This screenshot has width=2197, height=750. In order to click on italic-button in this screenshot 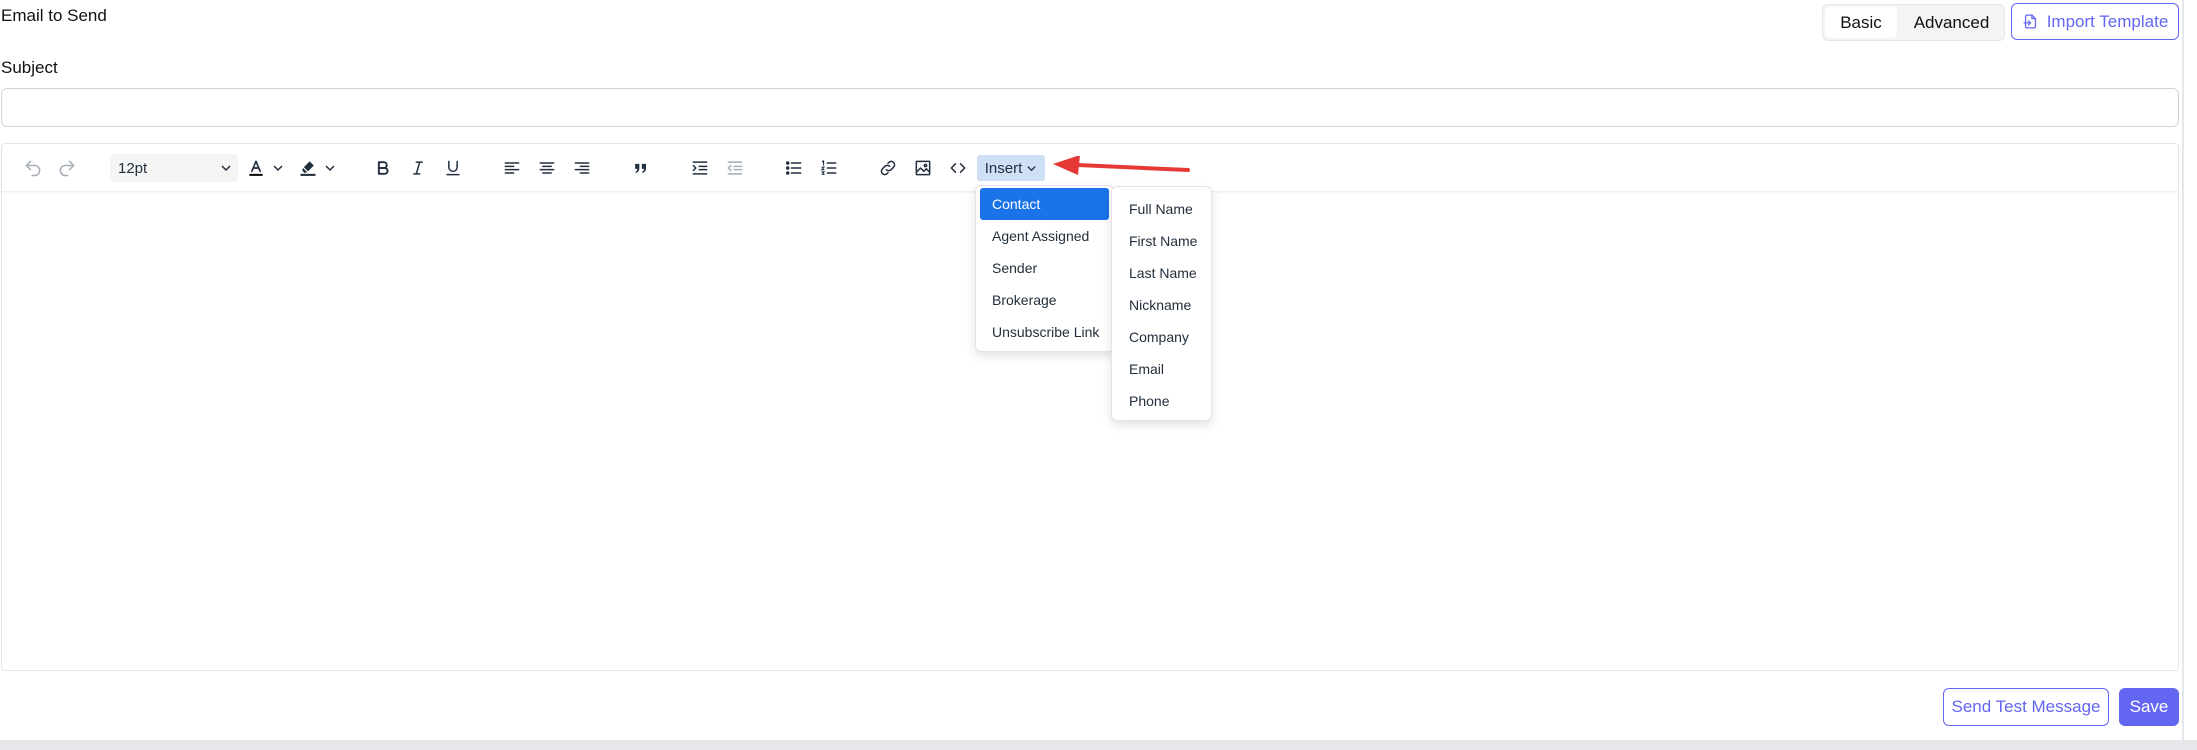, I will do `click(418, 168)`.